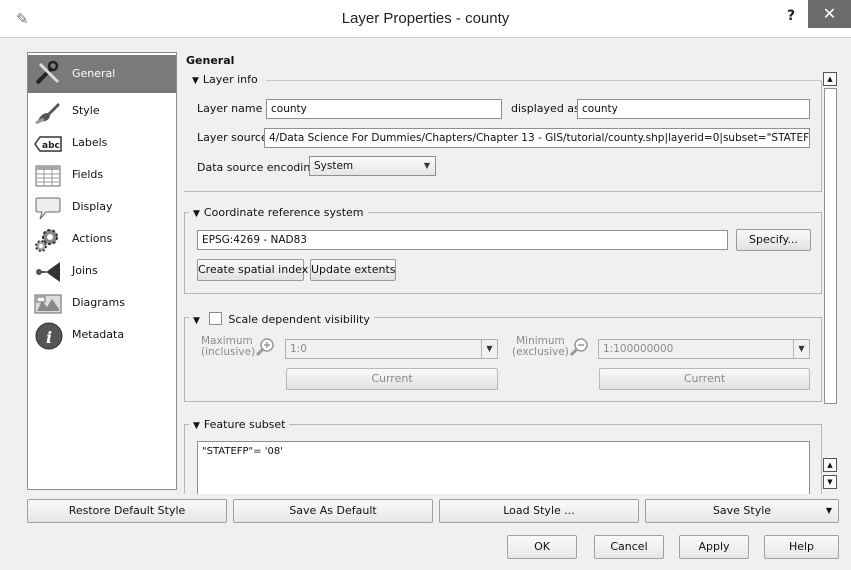 The width and height of the screenshot is (851, 570). What do you see at coordinates (545, 108) in the screenshot?
I see `displayed-as-label: displayed as` at bounding box center [545, 108].